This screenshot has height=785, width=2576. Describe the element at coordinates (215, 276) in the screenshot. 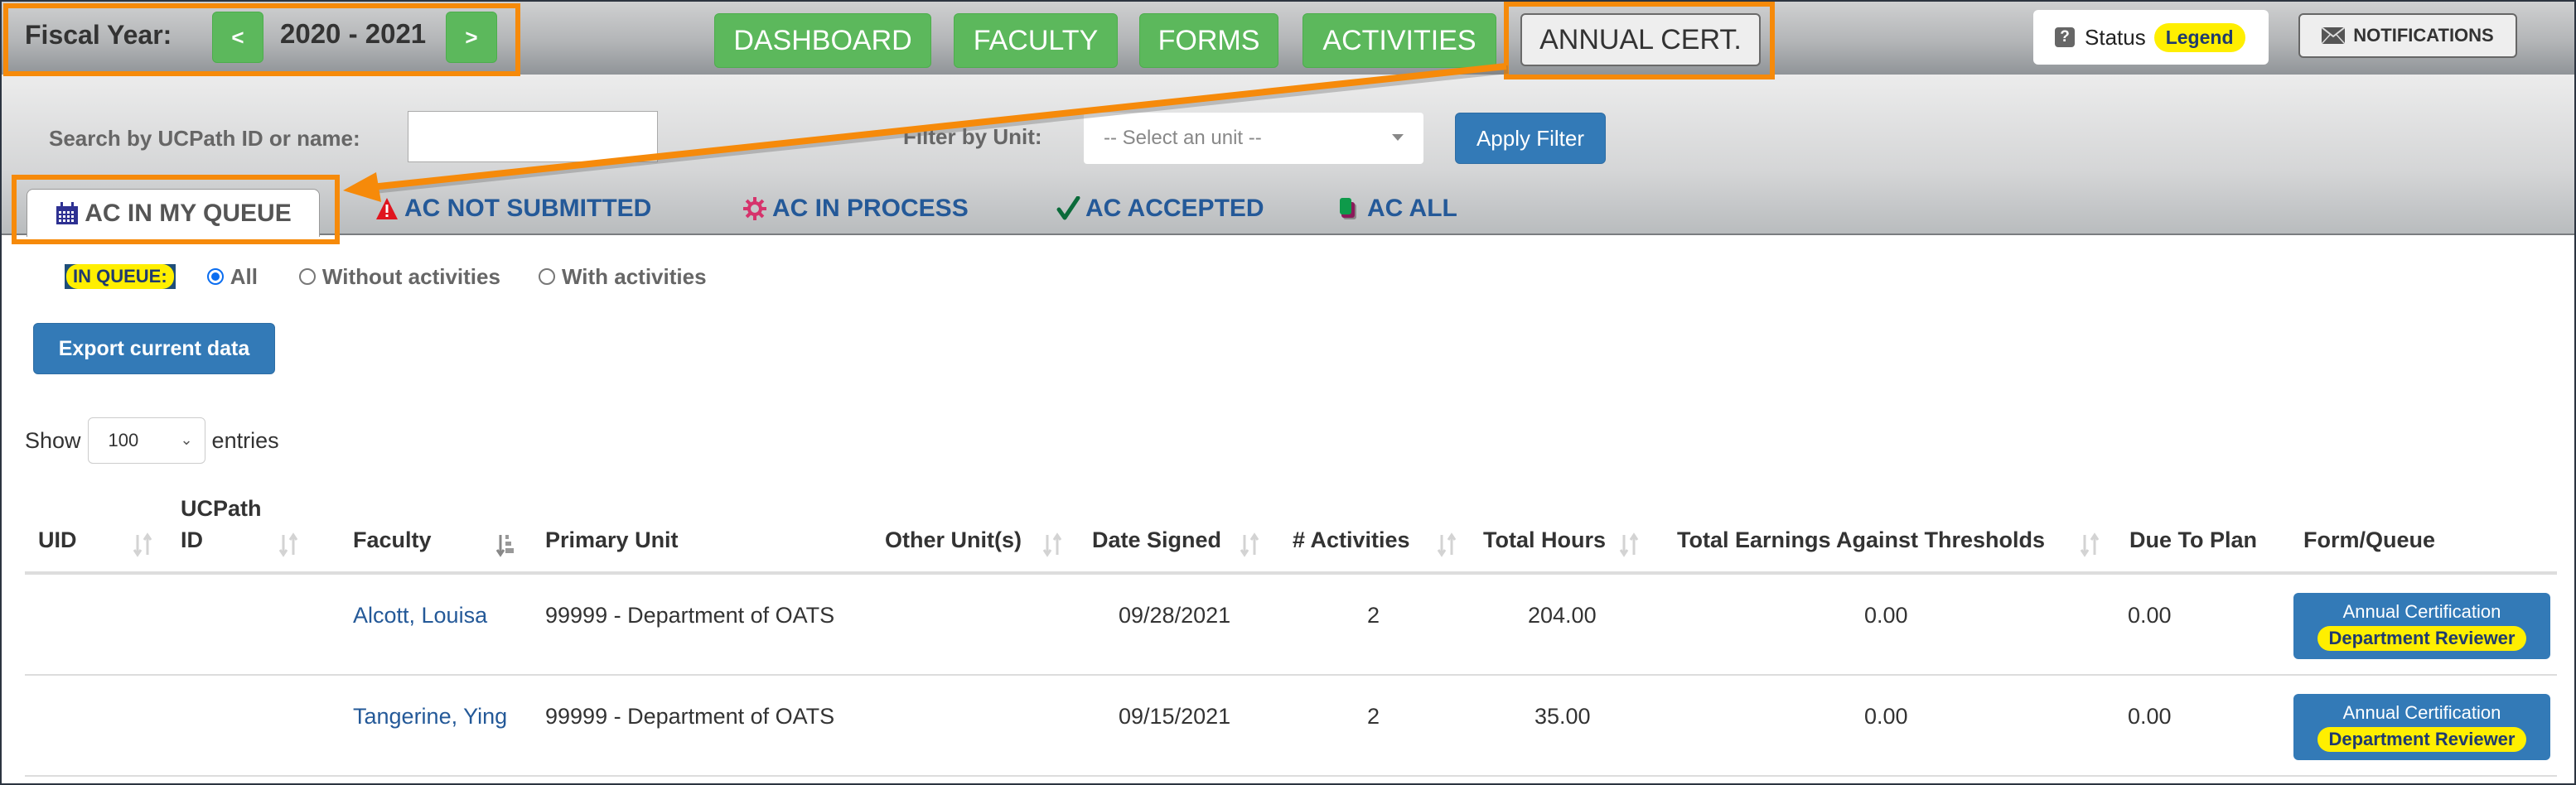

I see `radio-button-checked` at that location.